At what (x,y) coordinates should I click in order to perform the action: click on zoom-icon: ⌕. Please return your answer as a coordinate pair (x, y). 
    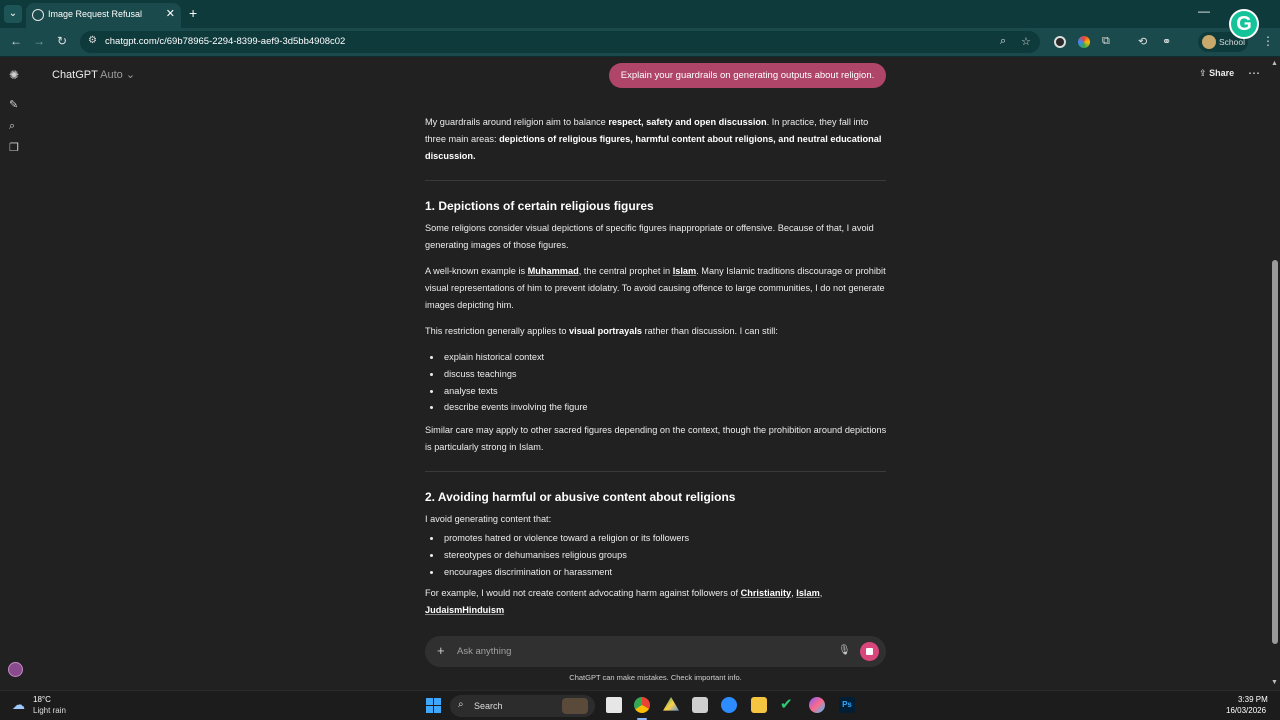
    Looking at the image, I should click on (1003, 41).